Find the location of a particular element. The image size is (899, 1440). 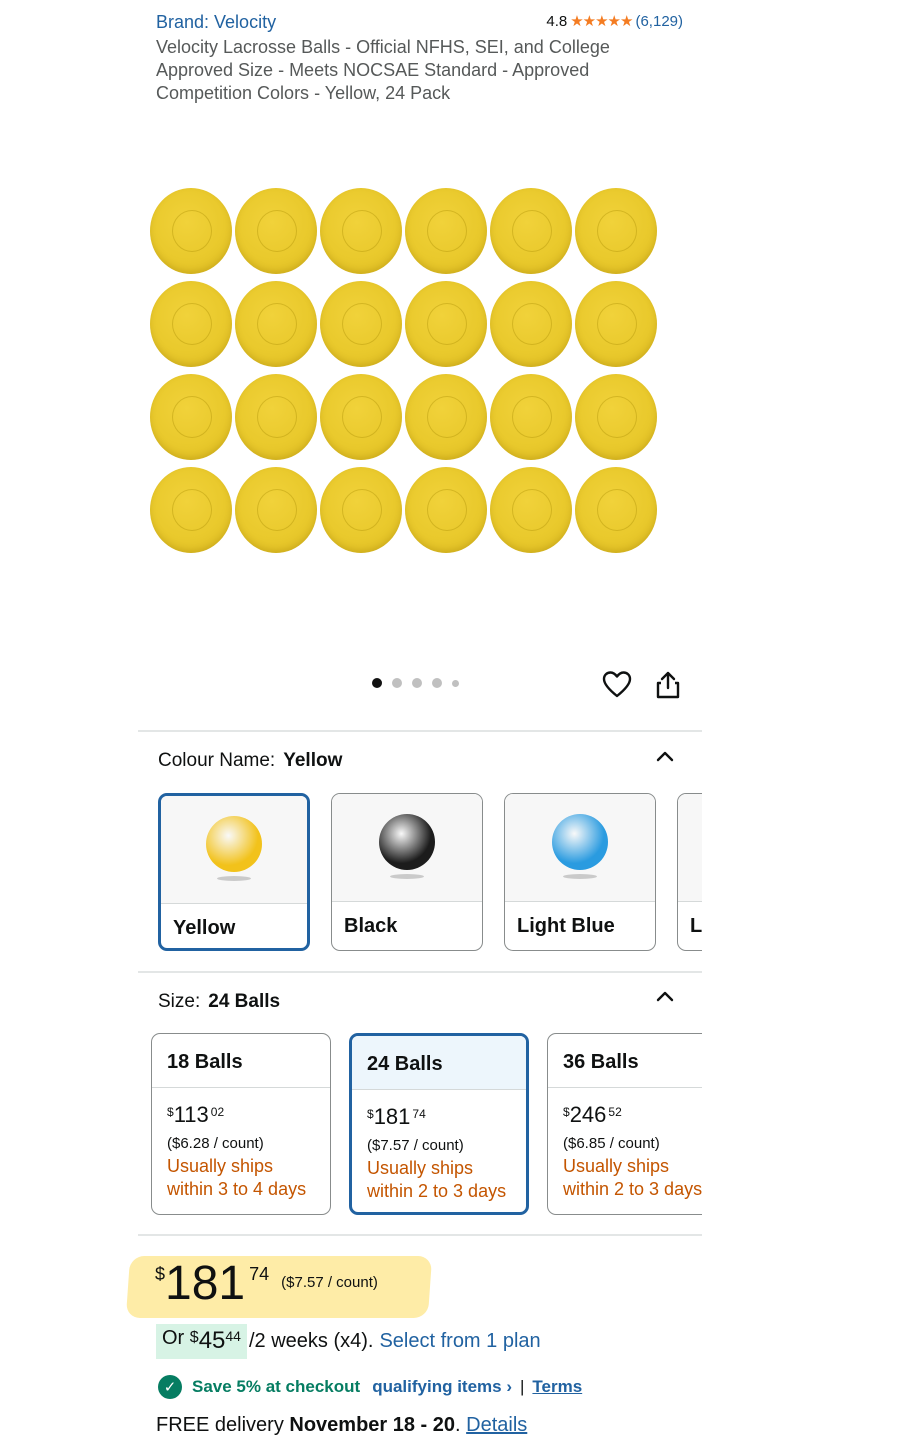

price-display: $ 181 74 ($7.57 / count) is located at coordinates (266, 1284).